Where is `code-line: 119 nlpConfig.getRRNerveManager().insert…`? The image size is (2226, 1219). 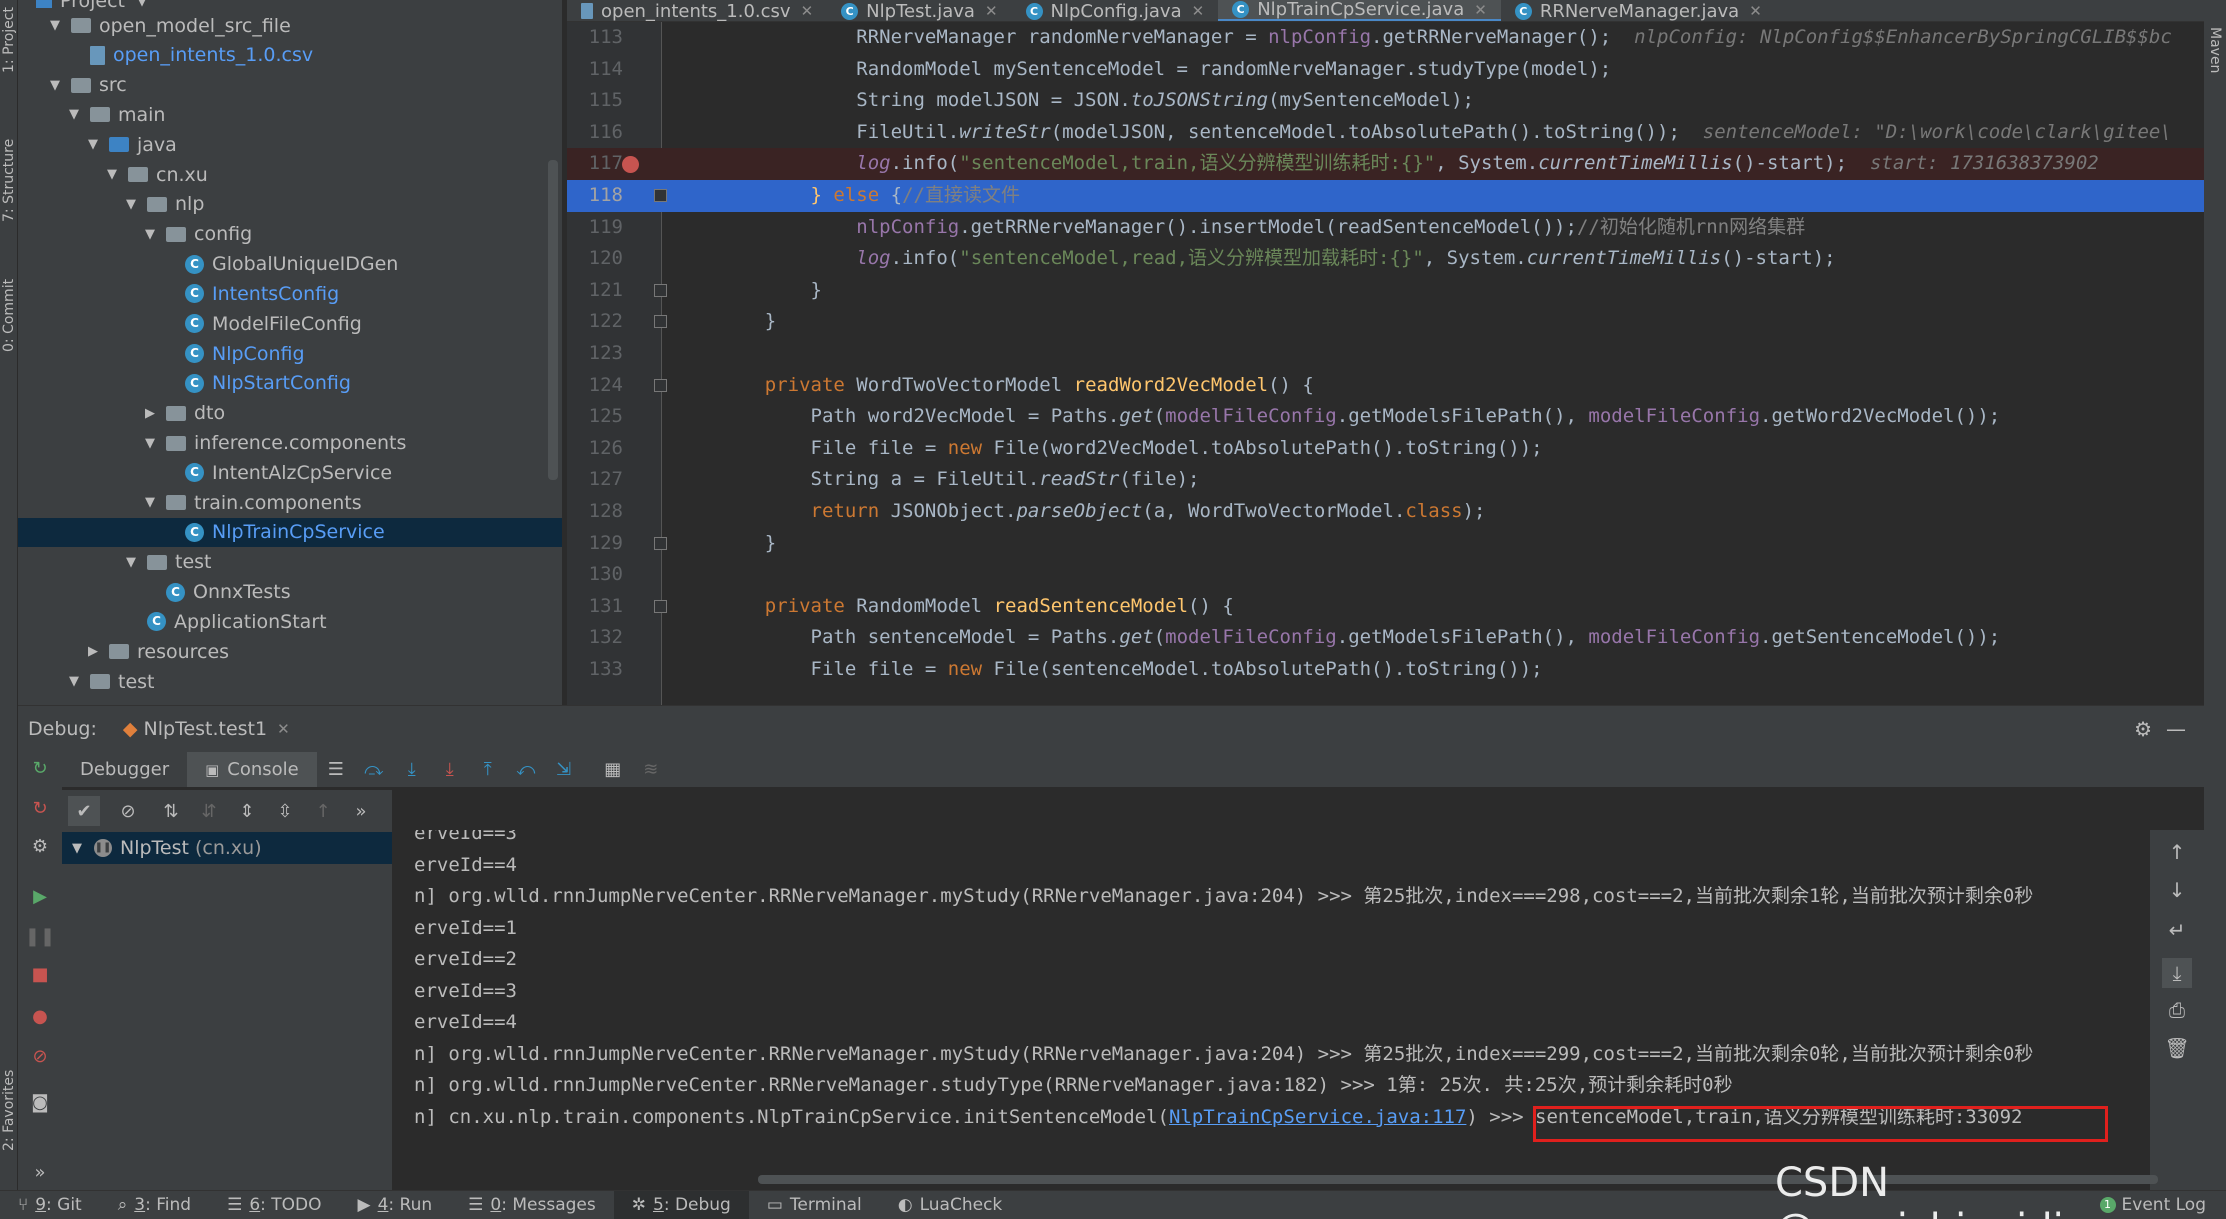
code-line: 119 nlpConfig.getRRNerveManager().insert… is located at coordinates (1385, 228).